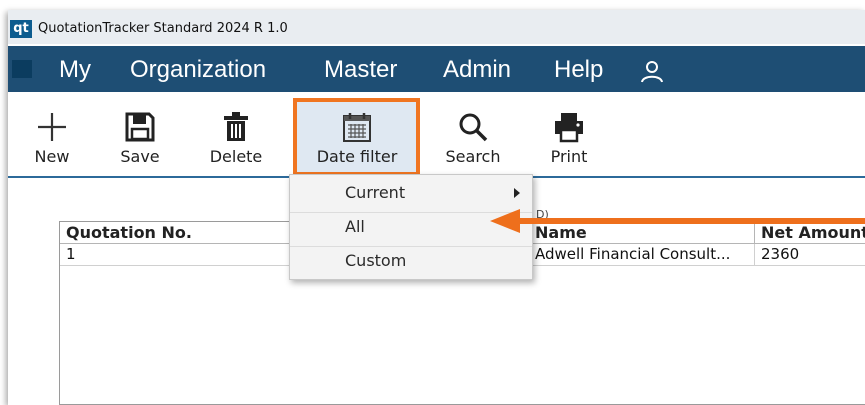  Describe the element at coordinates (140, 156) in the screenshot. I see `save-label: Save` at that location.